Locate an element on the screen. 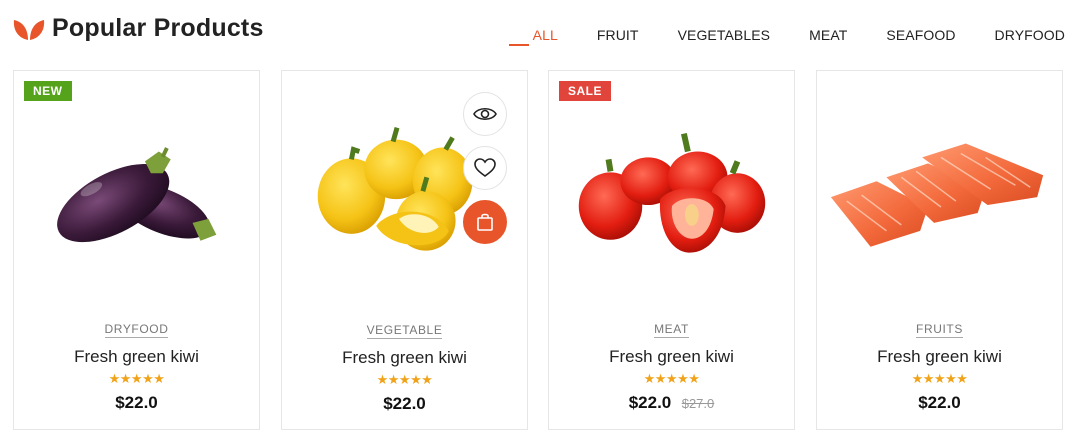  heart-icon is located at coordinates (485, 167).